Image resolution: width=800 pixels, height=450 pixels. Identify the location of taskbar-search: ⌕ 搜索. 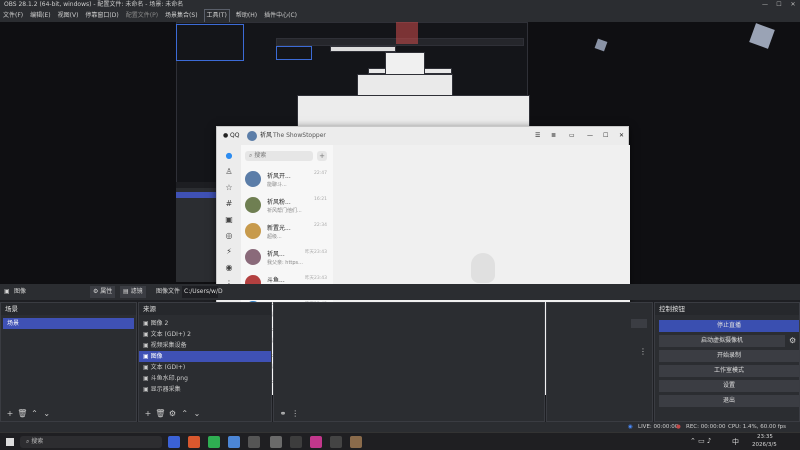
(91, 442).